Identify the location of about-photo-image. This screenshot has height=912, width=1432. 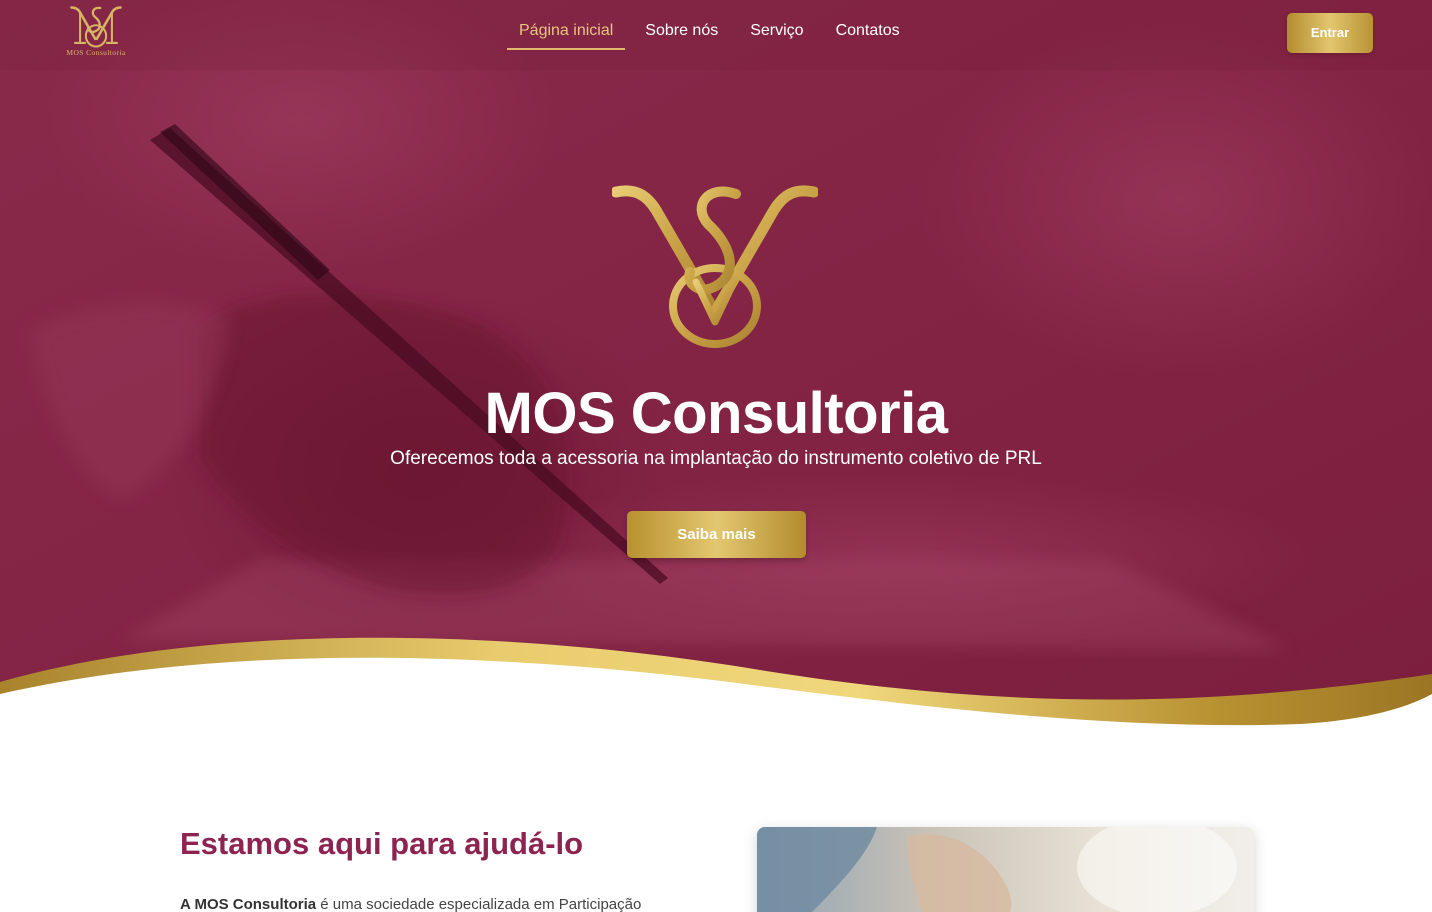
(1005, 869).